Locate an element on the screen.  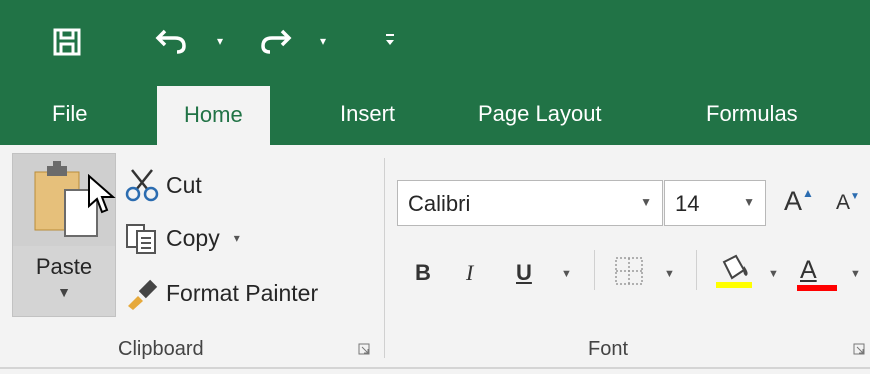
format-painter-button: Format Painter is located at coordinates (221, 293).